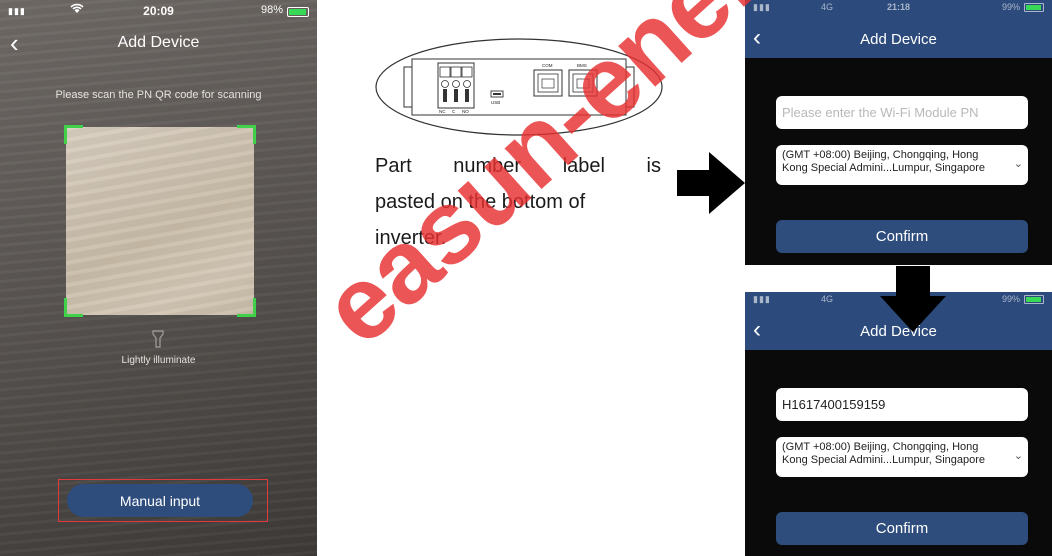 The width and height of the screenshot is (1052, 556). What do you see at coordinates (158, 339) in the screenshot?
I see `flashlight-icon` at bounding box center [158, 339].